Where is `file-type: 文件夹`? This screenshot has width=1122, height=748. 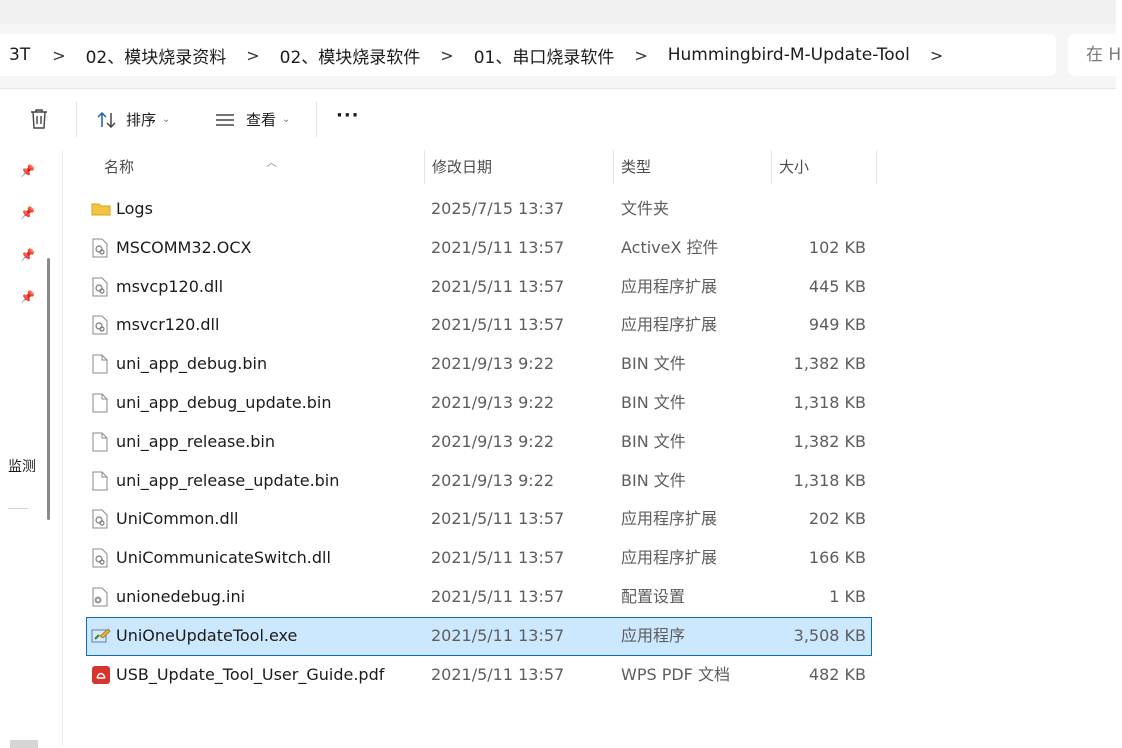
file-type: 文件夹 is located at coordinates (645, 208).